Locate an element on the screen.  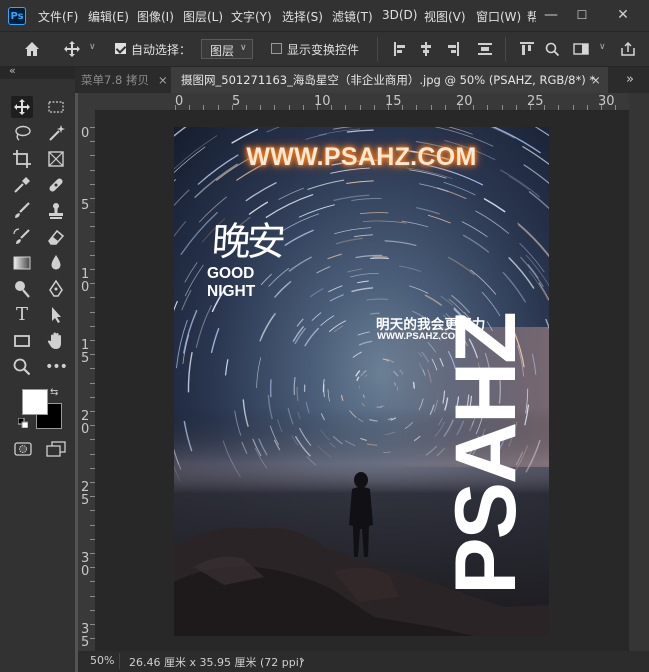
align-center-icon is located at coordinates (426, 49).